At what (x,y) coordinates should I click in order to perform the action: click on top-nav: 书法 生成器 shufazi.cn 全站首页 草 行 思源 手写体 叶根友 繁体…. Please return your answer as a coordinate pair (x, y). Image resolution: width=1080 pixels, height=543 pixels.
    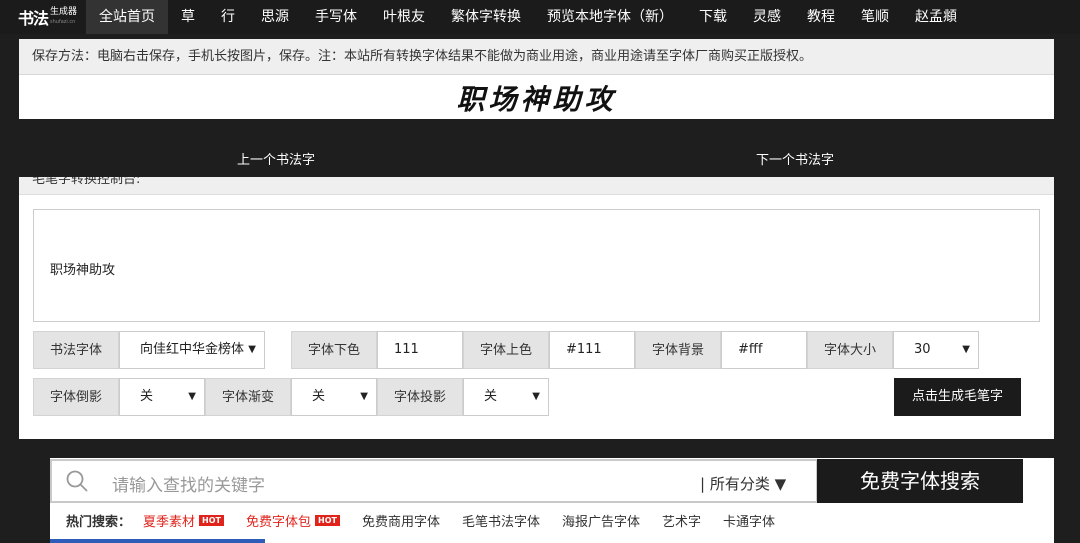
    Looking at the image, I should click on (540, 17).